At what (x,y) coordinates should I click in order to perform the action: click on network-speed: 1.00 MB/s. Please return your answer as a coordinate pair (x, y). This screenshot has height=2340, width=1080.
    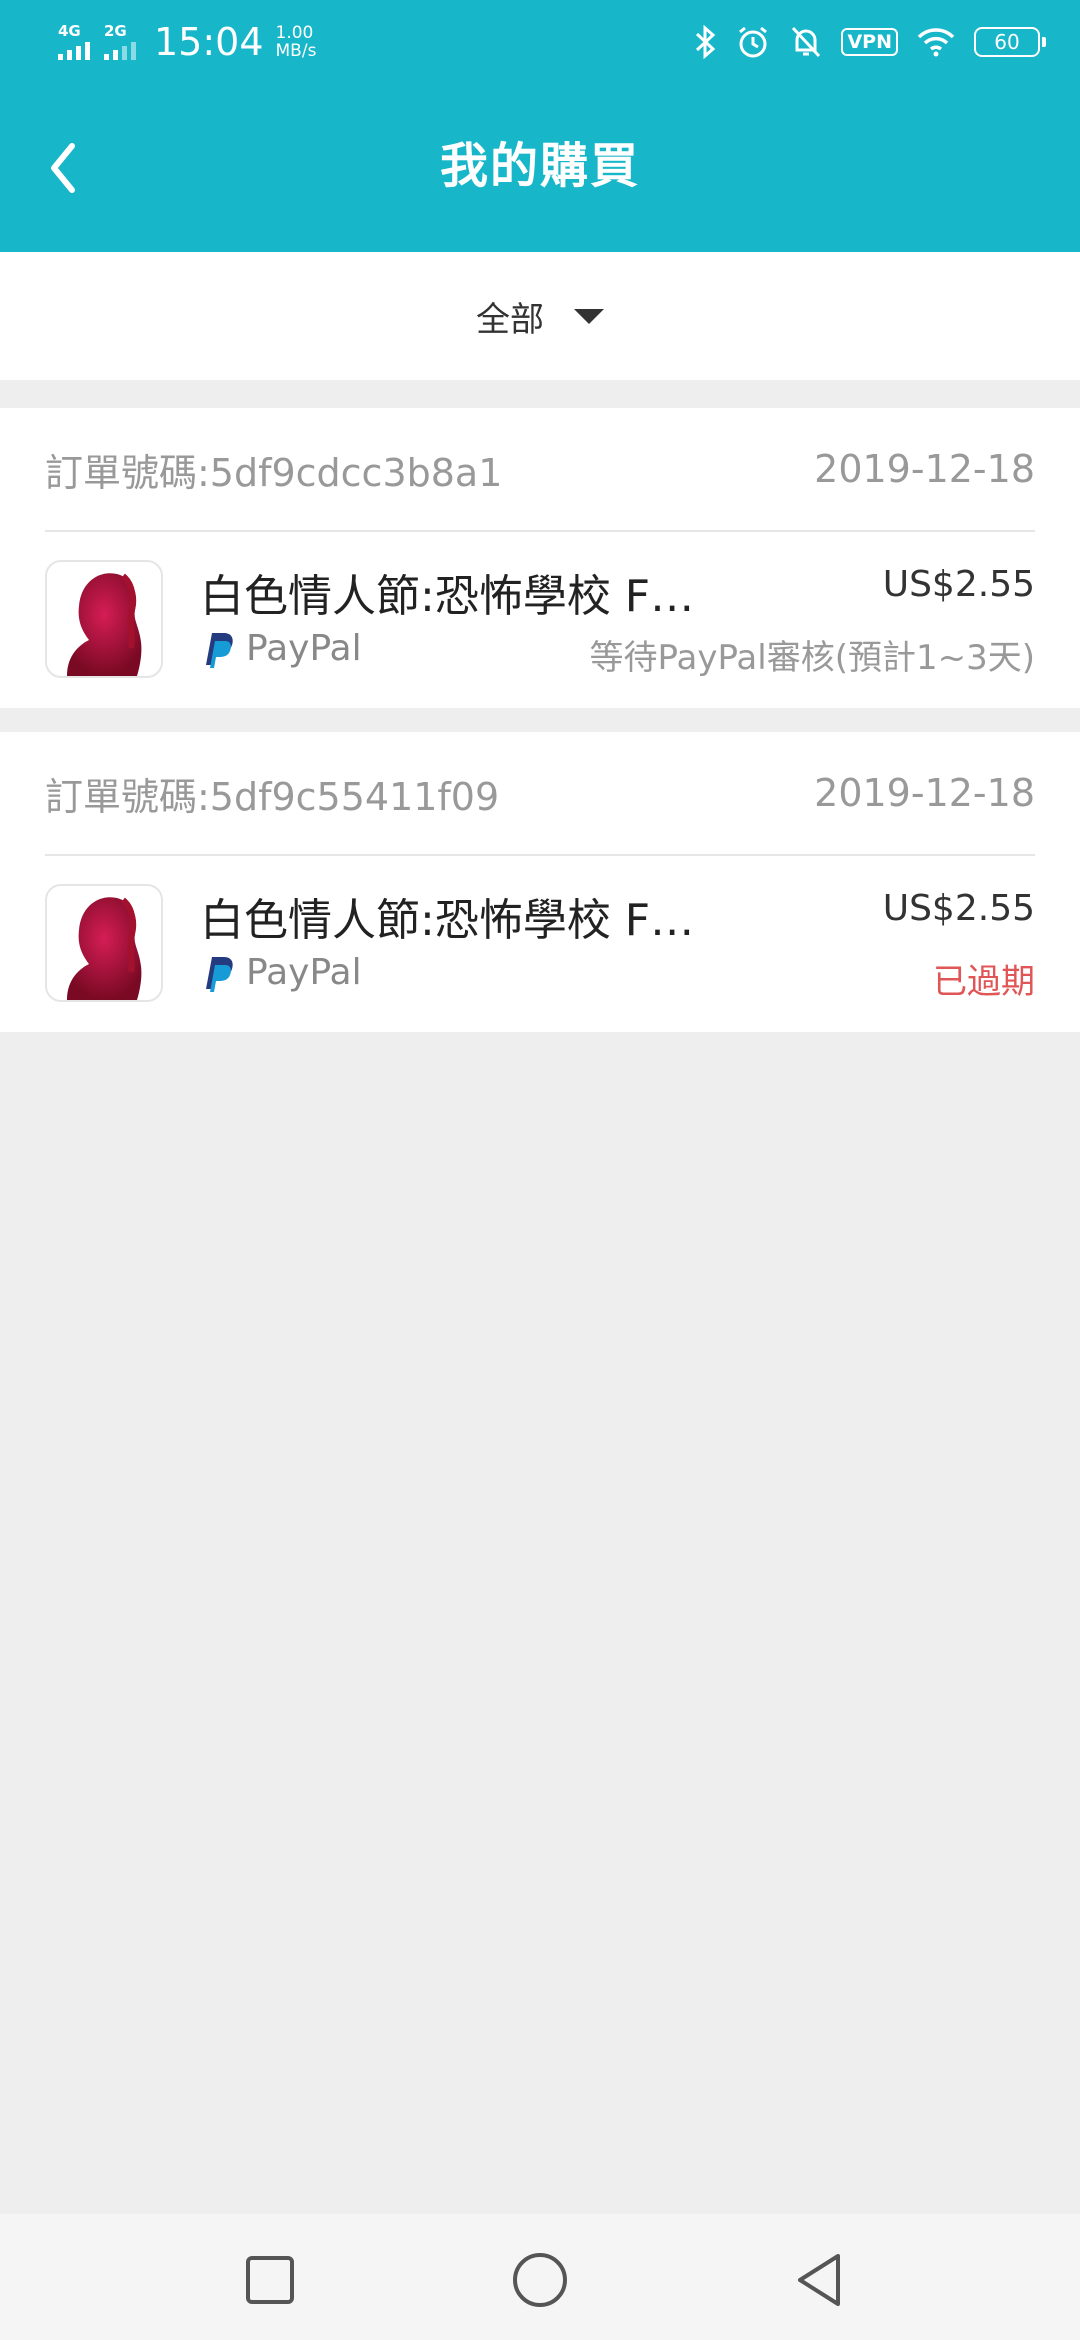
    Looking at the image, I should click on (296, 42).